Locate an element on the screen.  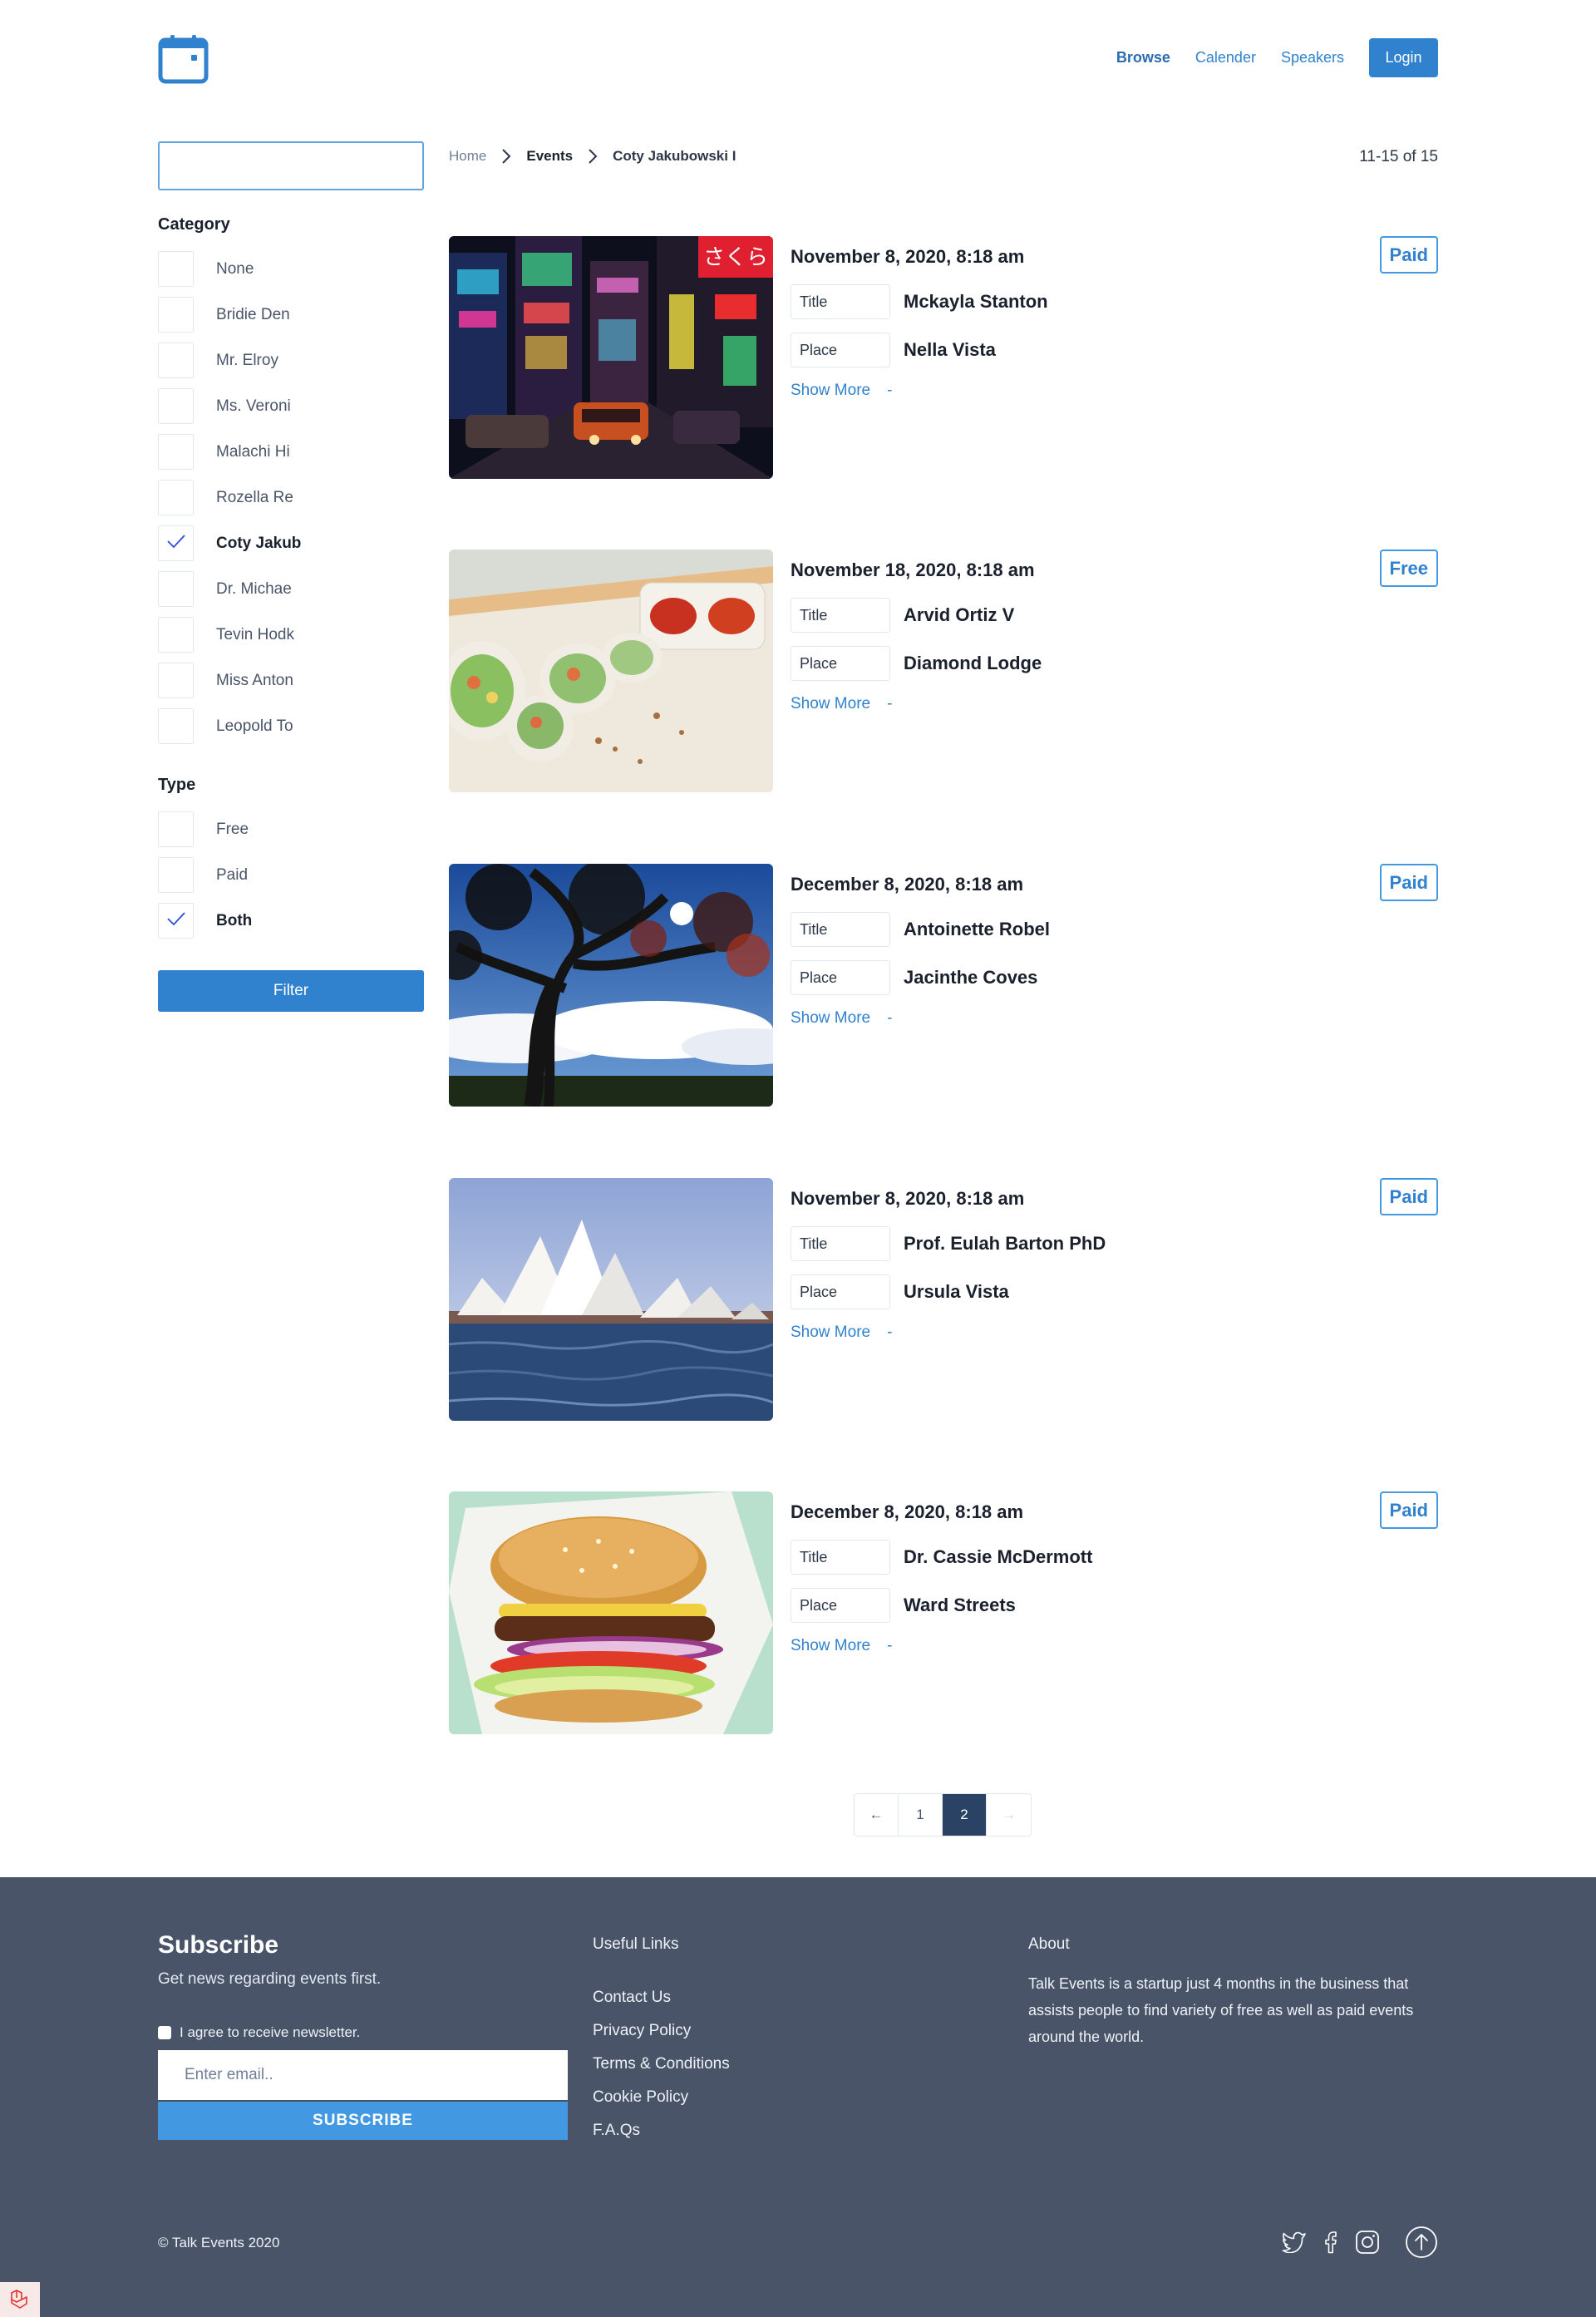
scroll-to-top-icon is located at coordinates (1421, 2242).